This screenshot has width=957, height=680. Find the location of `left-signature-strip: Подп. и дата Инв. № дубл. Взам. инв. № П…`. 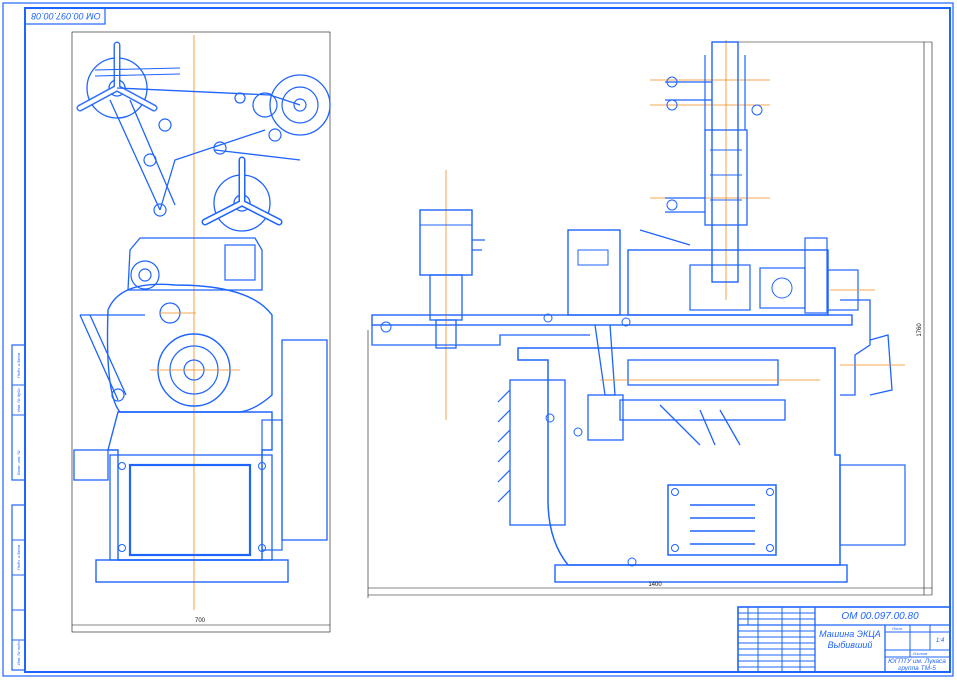

left-signature-strip: Подп. и дата Инв. № дубл. Взам. инв. № П… is located at coordinates (18, 507).